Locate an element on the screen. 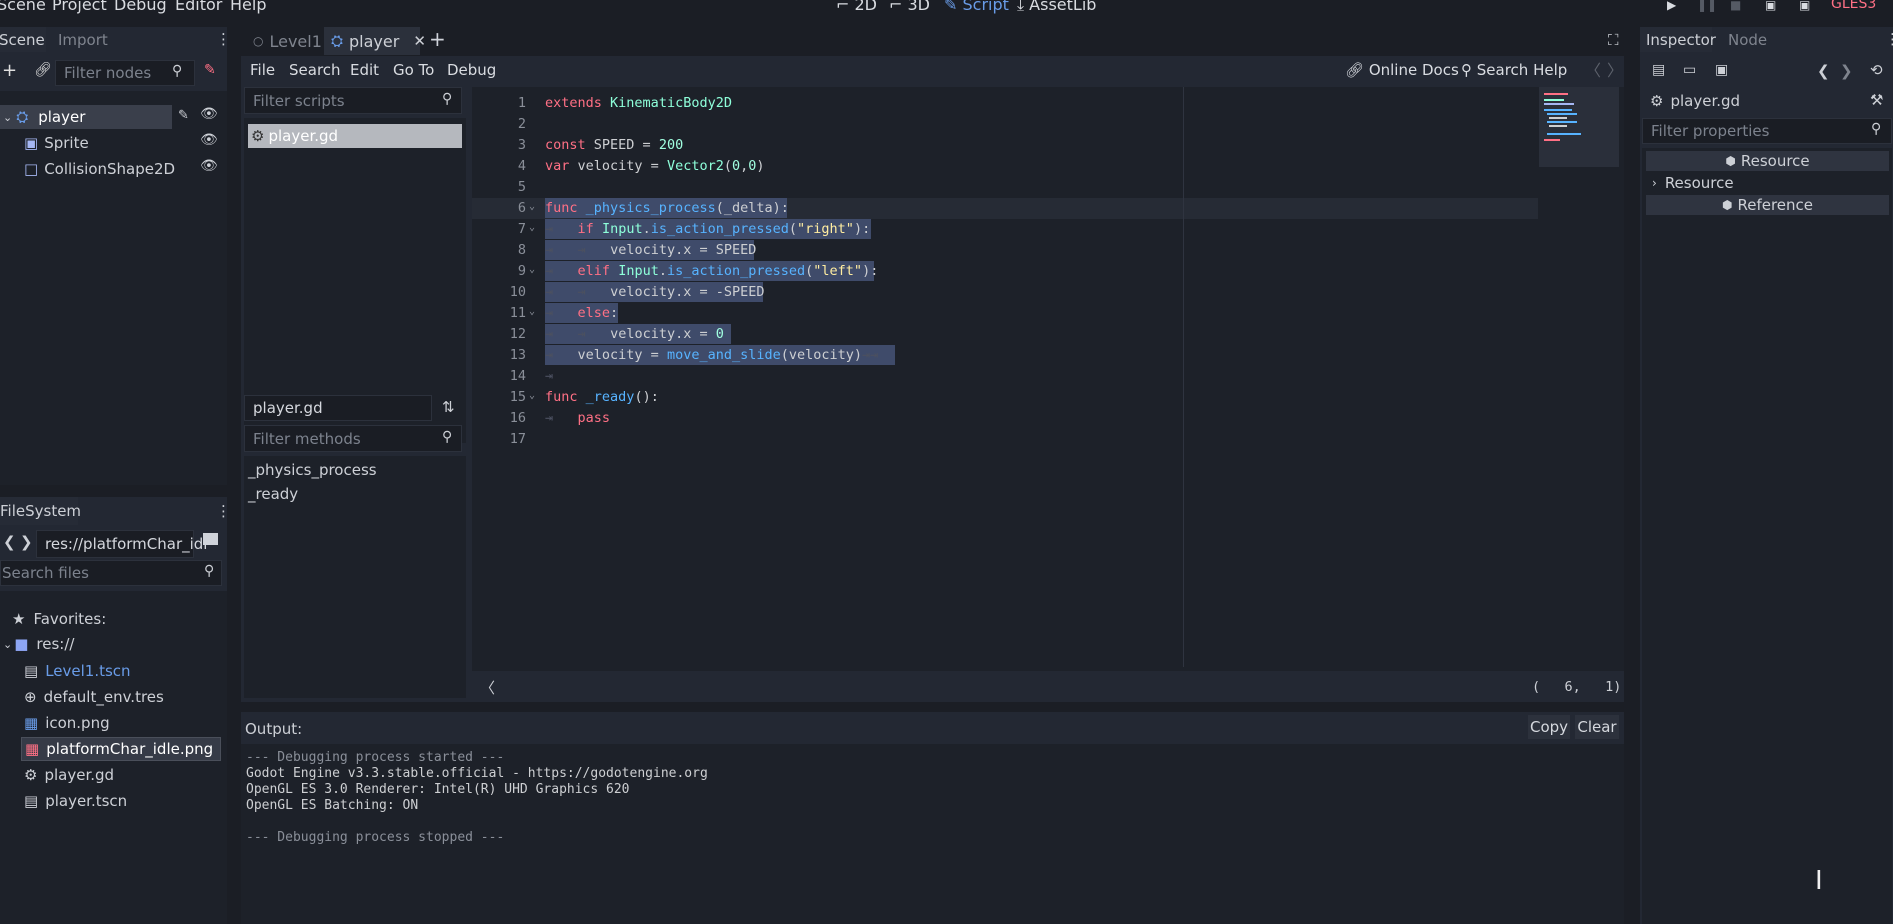 Image resolution: width=1893 pixels, height=924 pixels. path-field: res://platformChar_idl is located at coordinates (121, 544).